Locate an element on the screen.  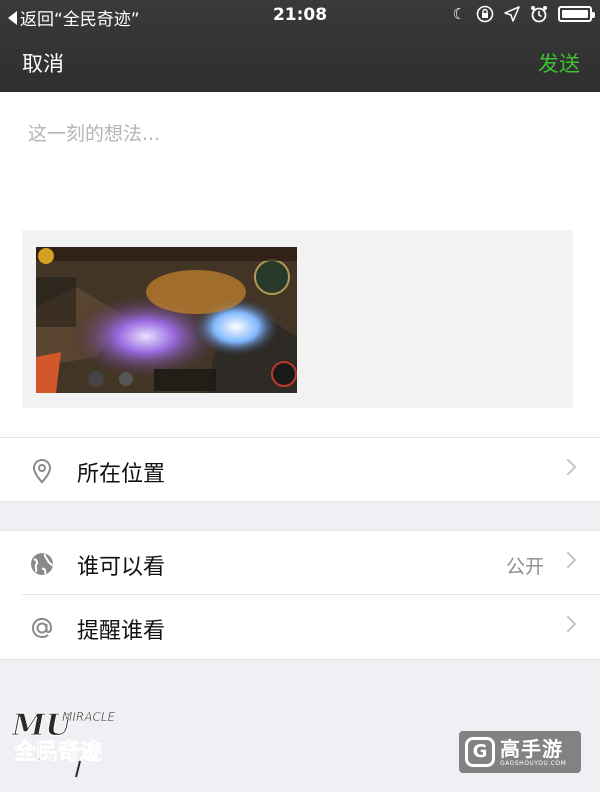
mention-label: 提醒谁看 is located at coordinates (121, 631).